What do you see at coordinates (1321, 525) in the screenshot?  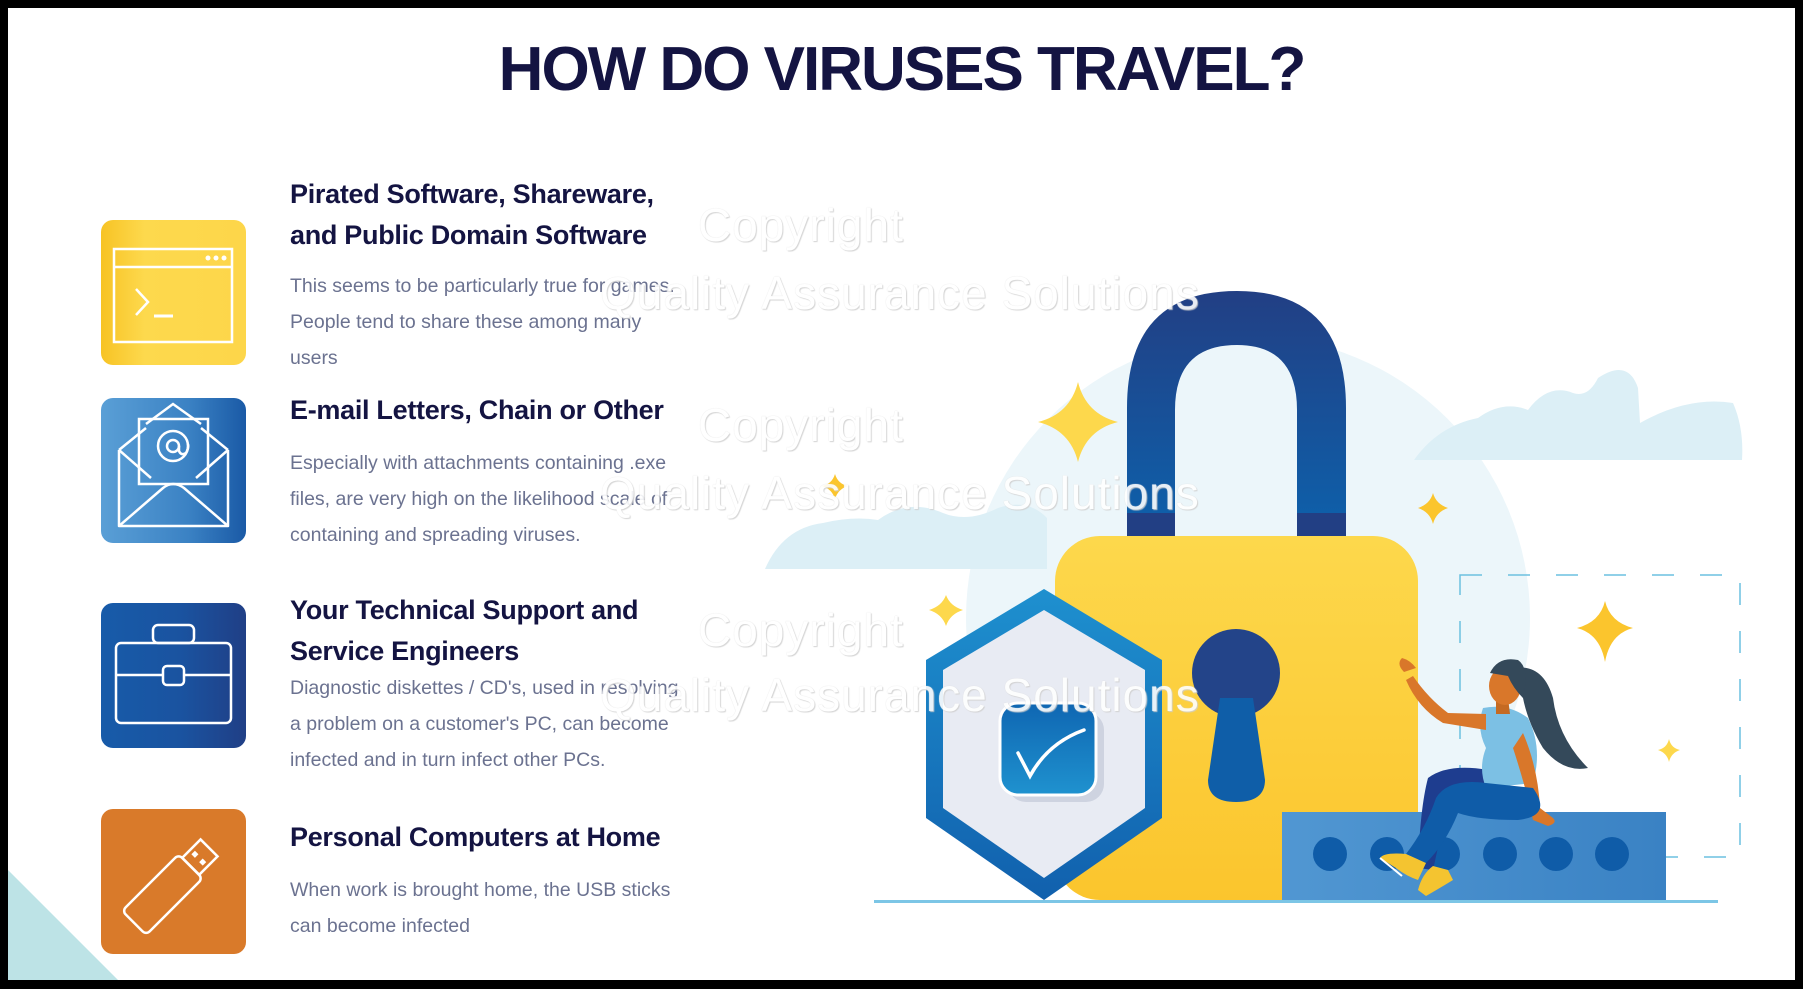 I see `shackle-collar` at bounding box center [1321, 525].